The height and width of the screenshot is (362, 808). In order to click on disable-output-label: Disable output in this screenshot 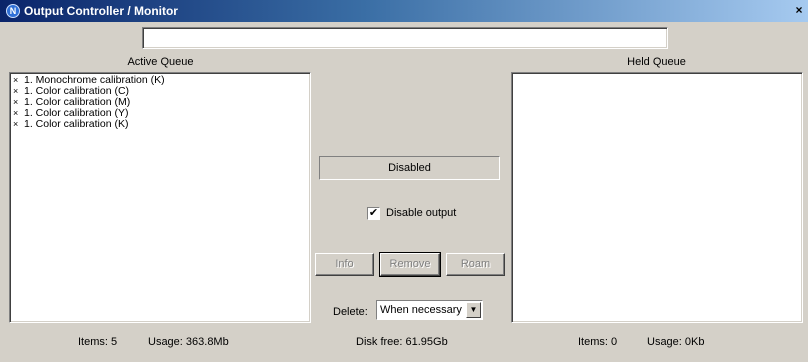, I will do `click(421, 213)`.